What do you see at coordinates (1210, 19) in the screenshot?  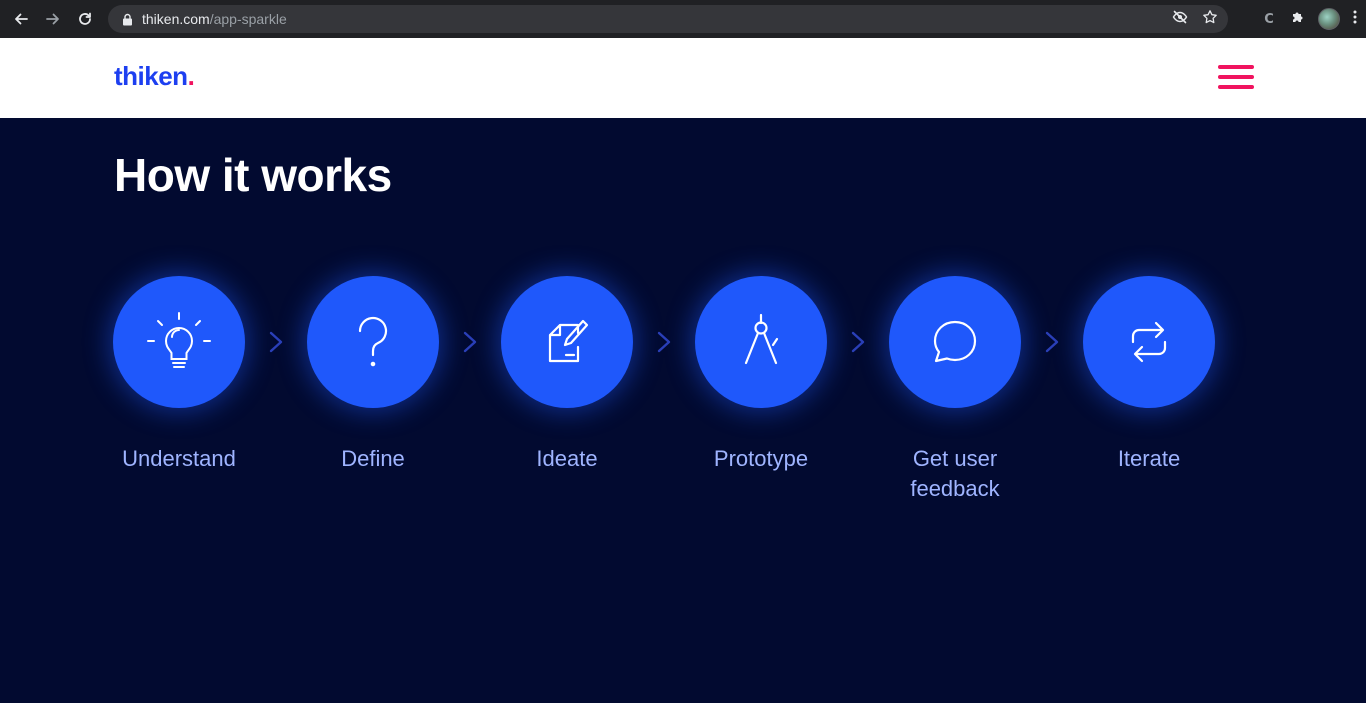 I see `star-icon` at bounding box center [1210, 19].